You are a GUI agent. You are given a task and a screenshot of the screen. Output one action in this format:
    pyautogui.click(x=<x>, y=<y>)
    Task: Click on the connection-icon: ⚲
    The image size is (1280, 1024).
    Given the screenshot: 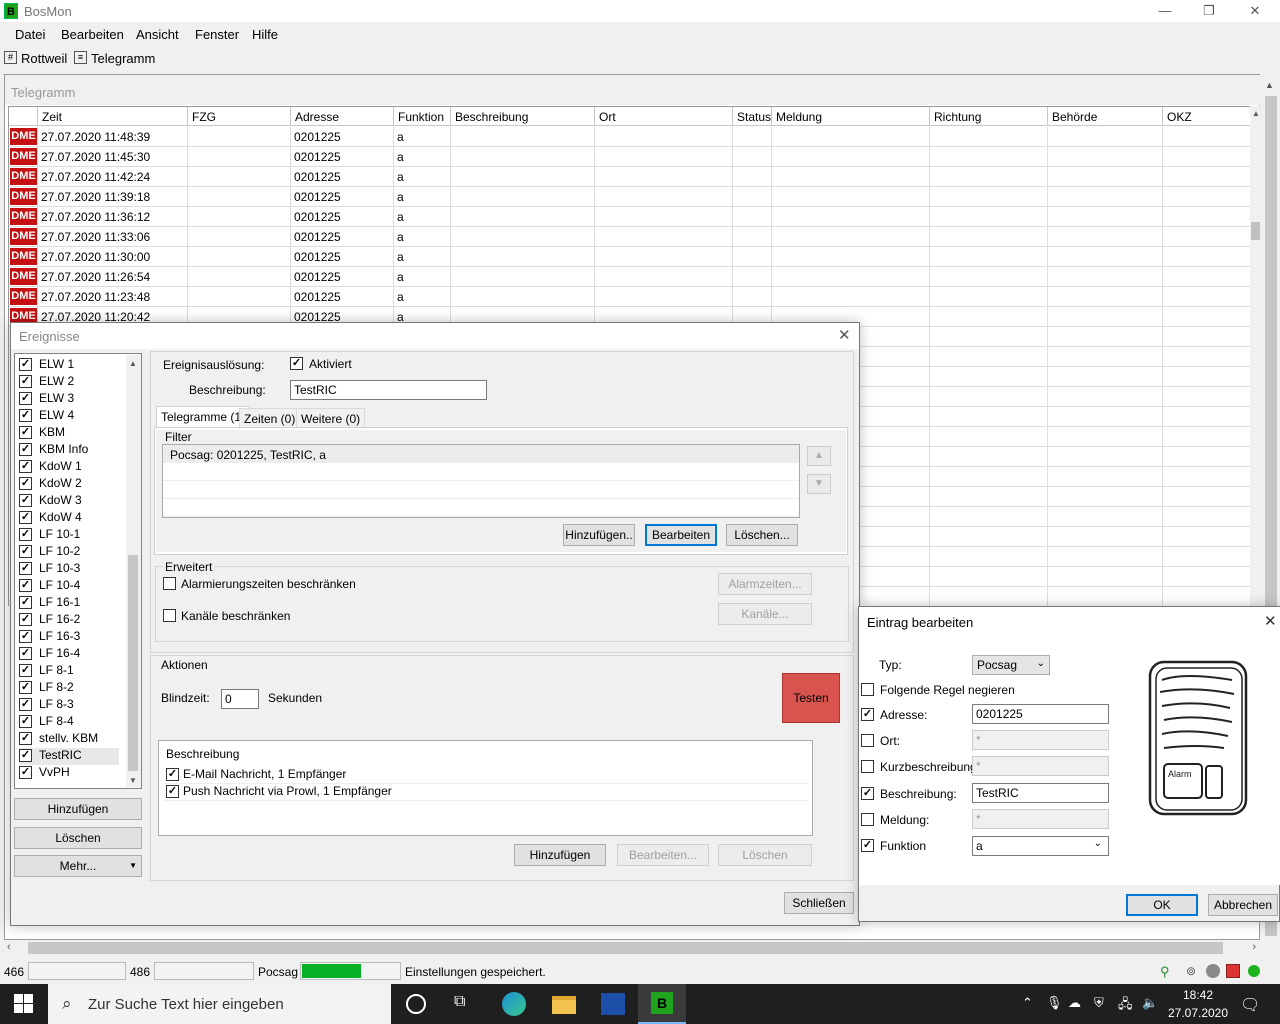 What is the action you would take?
    pyautogui.click(x=1167, y=971)
    